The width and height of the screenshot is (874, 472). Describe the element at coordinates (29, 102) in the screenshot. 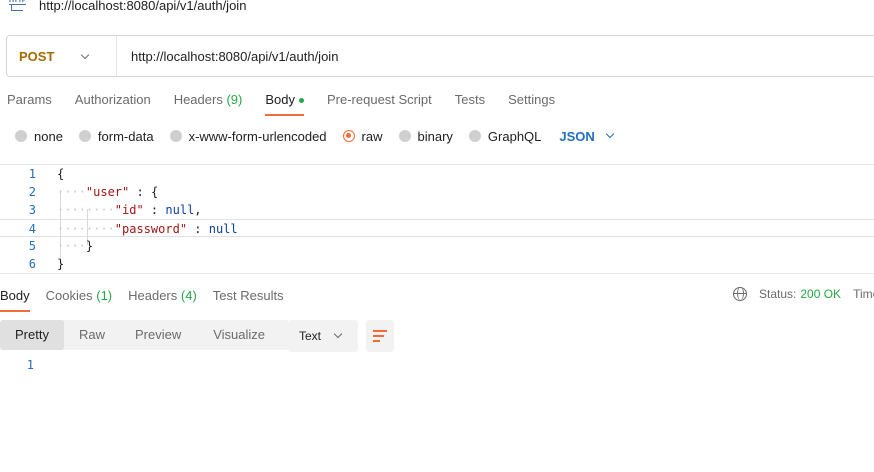

I see `tab-params: Params` at that location.